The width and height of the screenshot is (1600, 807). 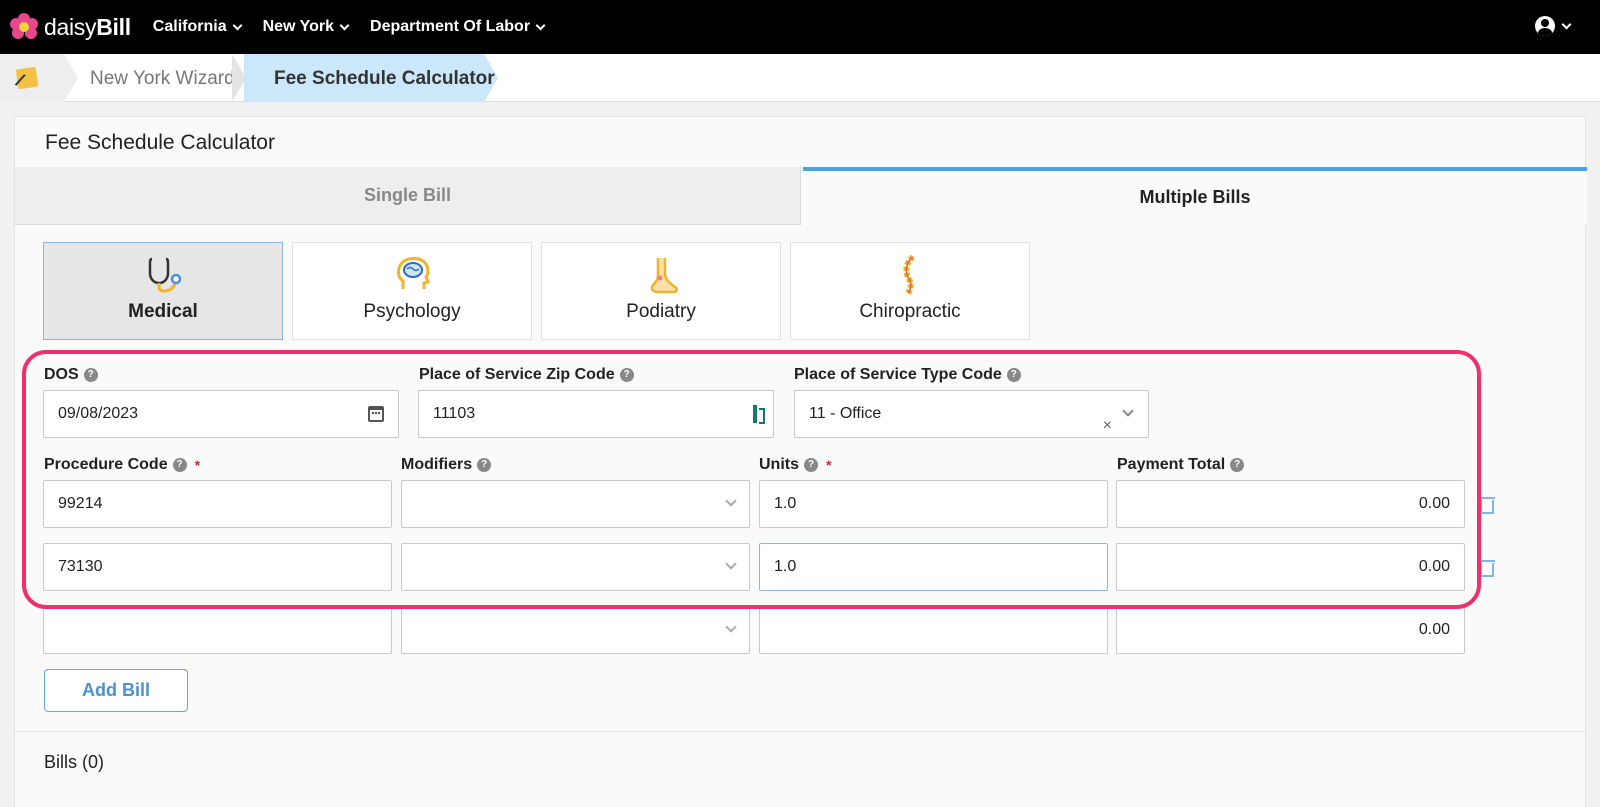 What do you see at coordinates (87, 26) in the screenshot?
I see `brand-name: daisyBill` at bounding box center [87, 26].